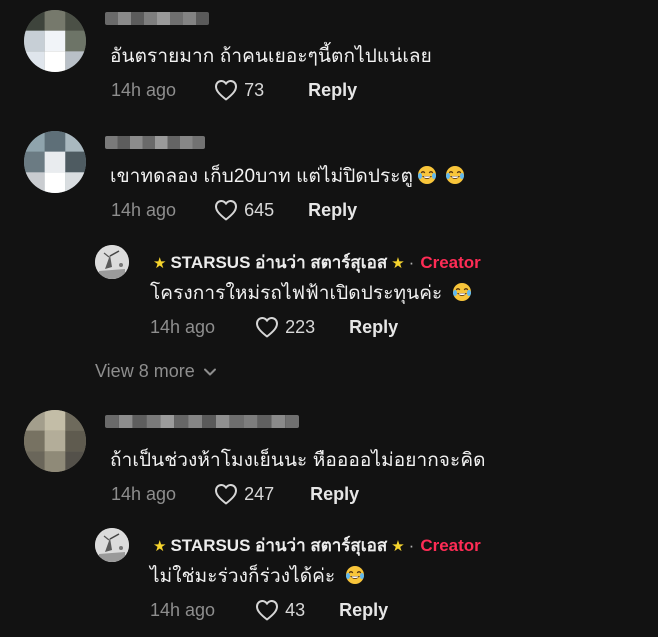 Image resolution: width=658 pixels, height=637 pixels. I want to click on comment-text: เขาทดลอง เก็บ20บาท แต่ไม่ปิดประตู, so click(287, 176).